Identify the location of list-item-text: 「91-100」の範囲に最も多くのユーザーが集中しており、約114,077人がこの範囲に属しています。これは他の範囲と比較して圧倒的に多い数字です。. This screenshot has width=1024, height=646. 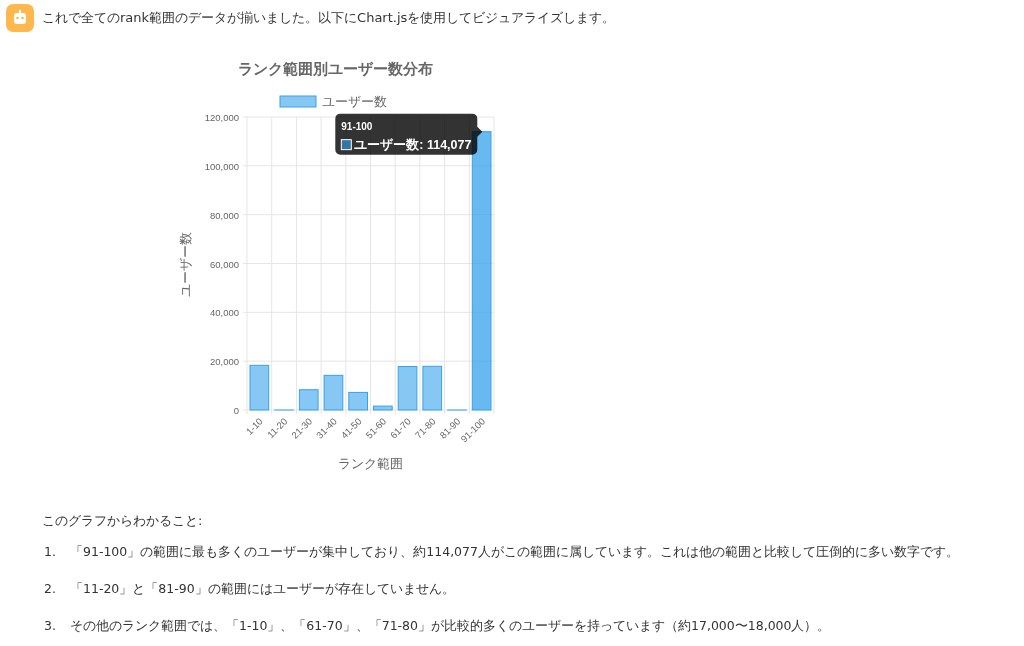
(514, 552).